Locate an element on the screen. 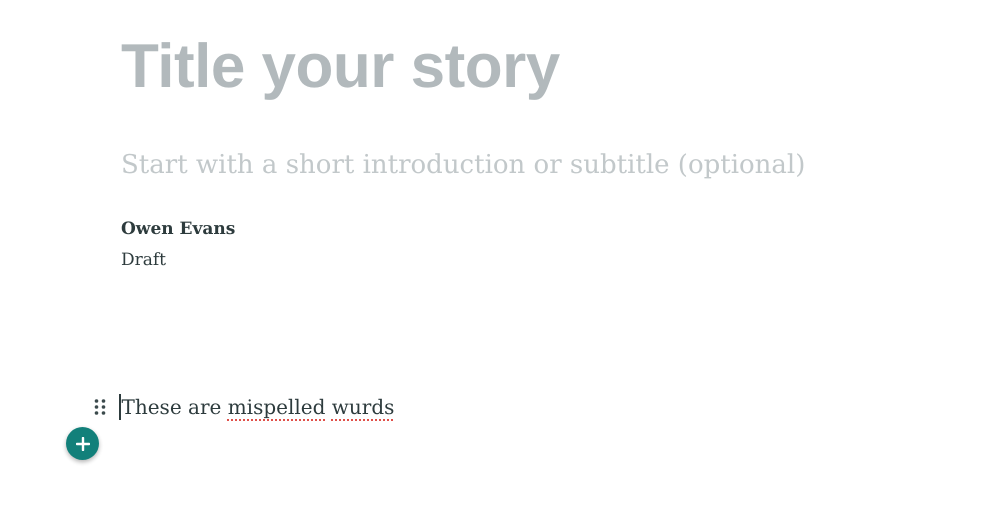 The image size is (999, 527). add-block-button is located at coordinates (82, 443).